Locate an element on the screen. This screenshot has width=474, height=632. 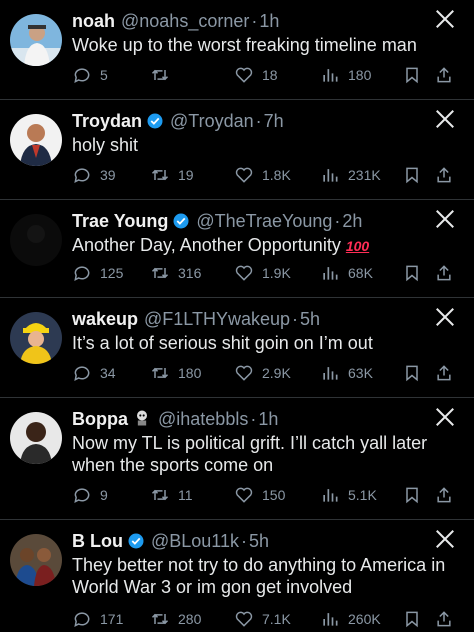
reply-button: 125 is located at coordinates (97, 273).